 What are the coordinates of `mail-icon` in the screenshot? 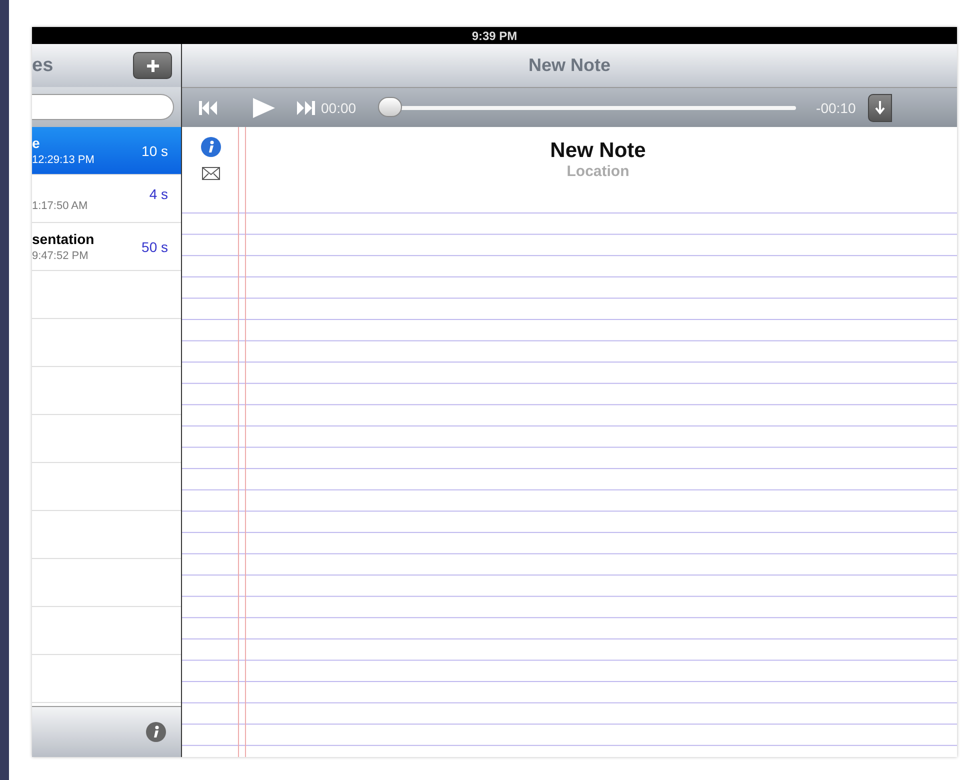 It's located at (211, 173).